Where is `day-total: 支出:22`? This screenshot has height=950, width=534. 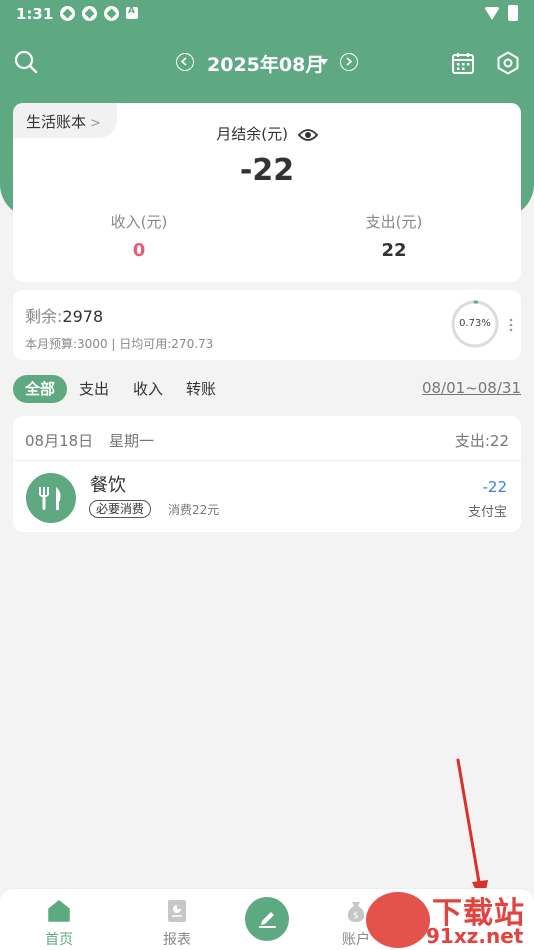 day-total: 支出:22 is located at coordinates (481, 441).